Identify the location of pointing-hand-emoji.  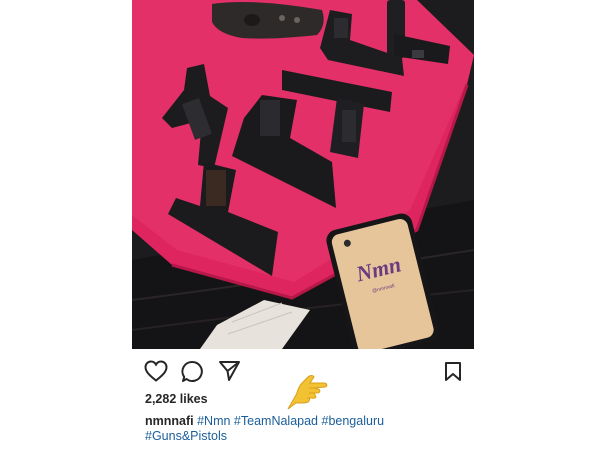
(305, 390).